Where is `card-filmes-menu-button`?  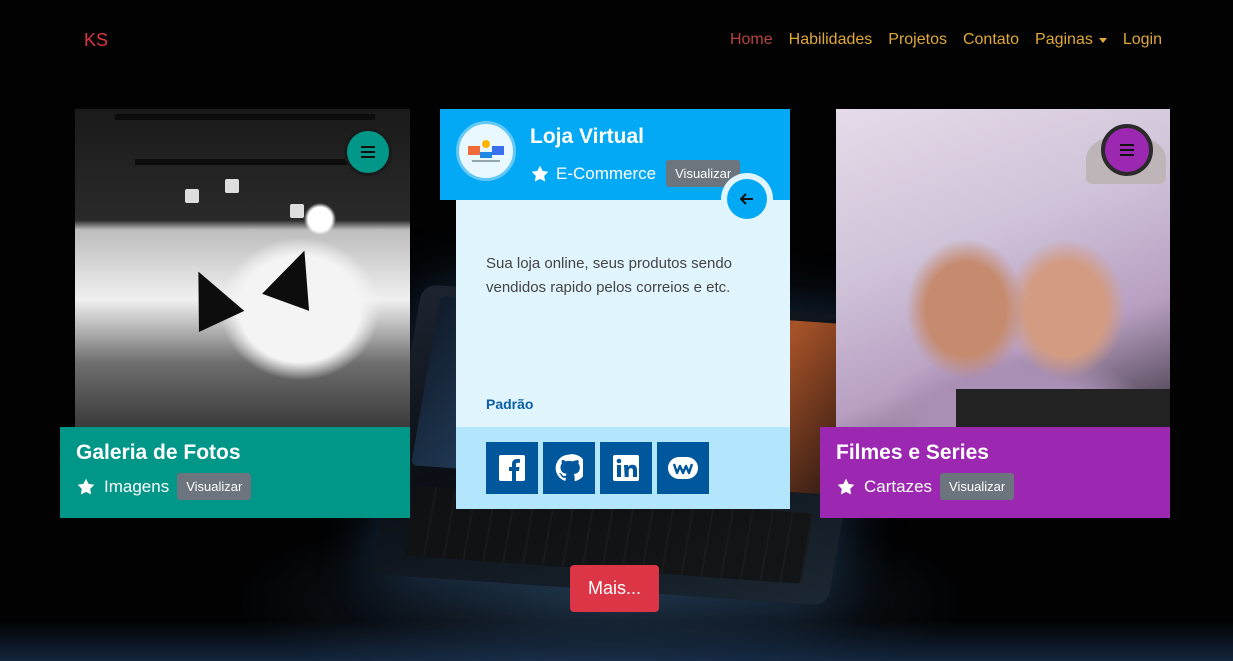
card-filmes-menu-button is located at coordinates (1127, 150).